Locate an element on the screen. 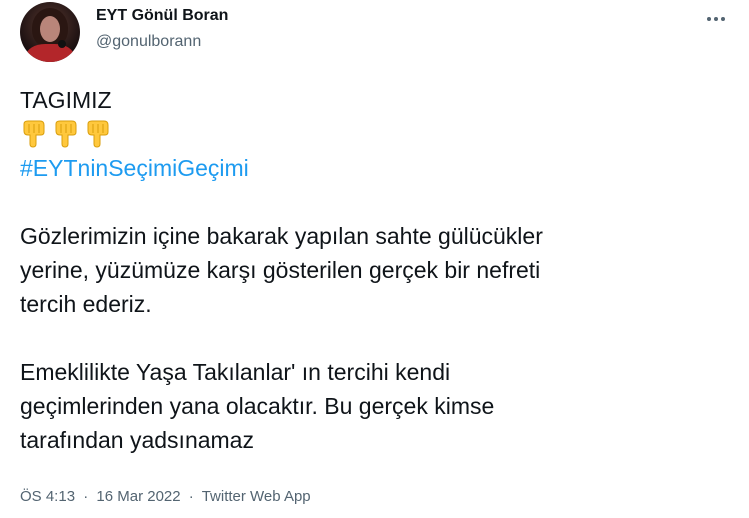  hashtag-link: #EYTninSeçimiGeçimi is located at coordinates (372, 168).